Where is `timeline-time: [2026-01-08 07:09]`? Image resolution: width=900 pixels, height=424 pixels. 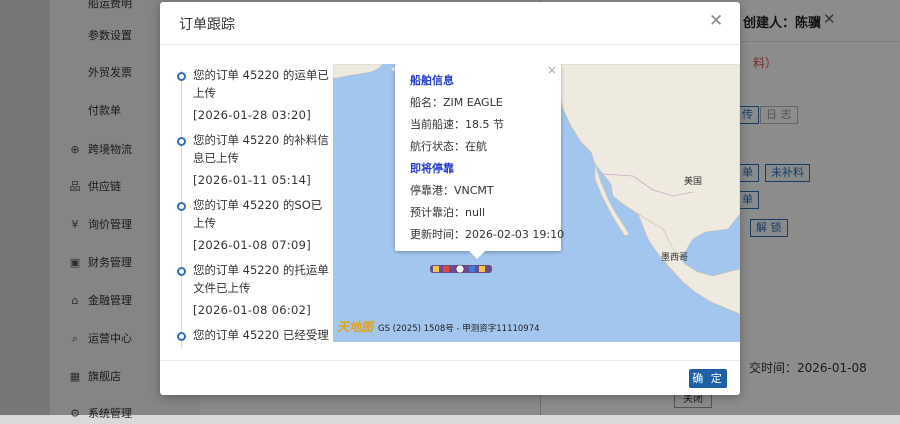 timeline-time: [2026-01-08 07:09] is located at coordinates (252, 245).